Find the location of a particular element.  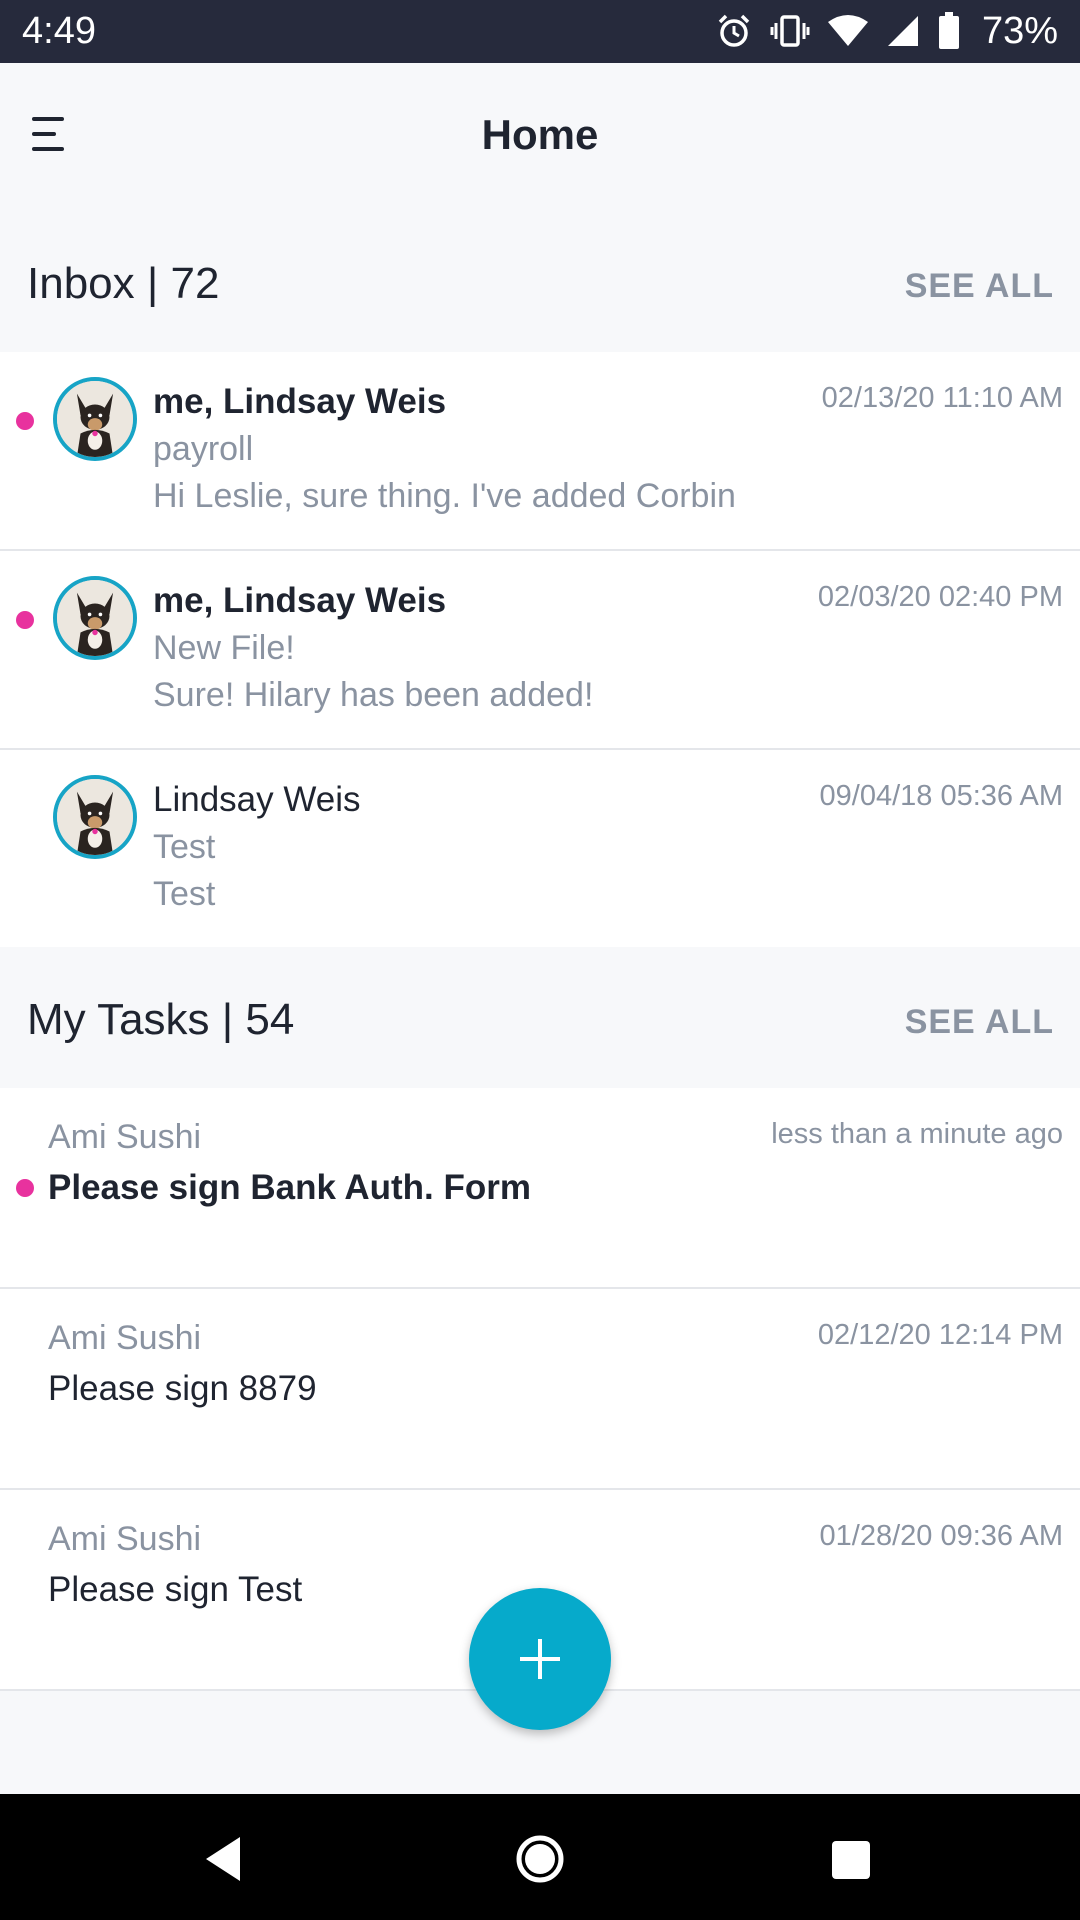

task-date: less than a minute ago is located at coordinates (917, 1134).